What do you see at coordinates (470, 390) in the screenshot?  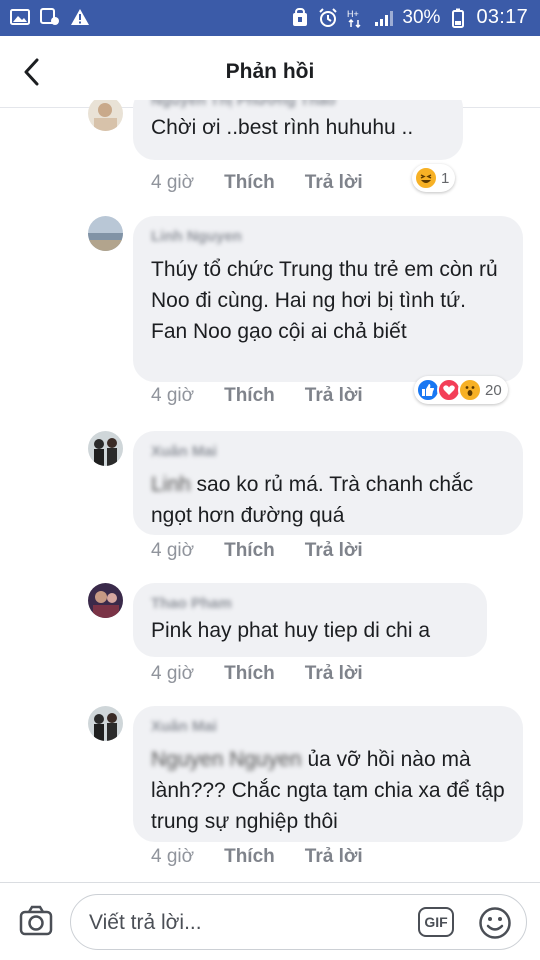 I see `wow-icon` at bounding box center [470, 390].